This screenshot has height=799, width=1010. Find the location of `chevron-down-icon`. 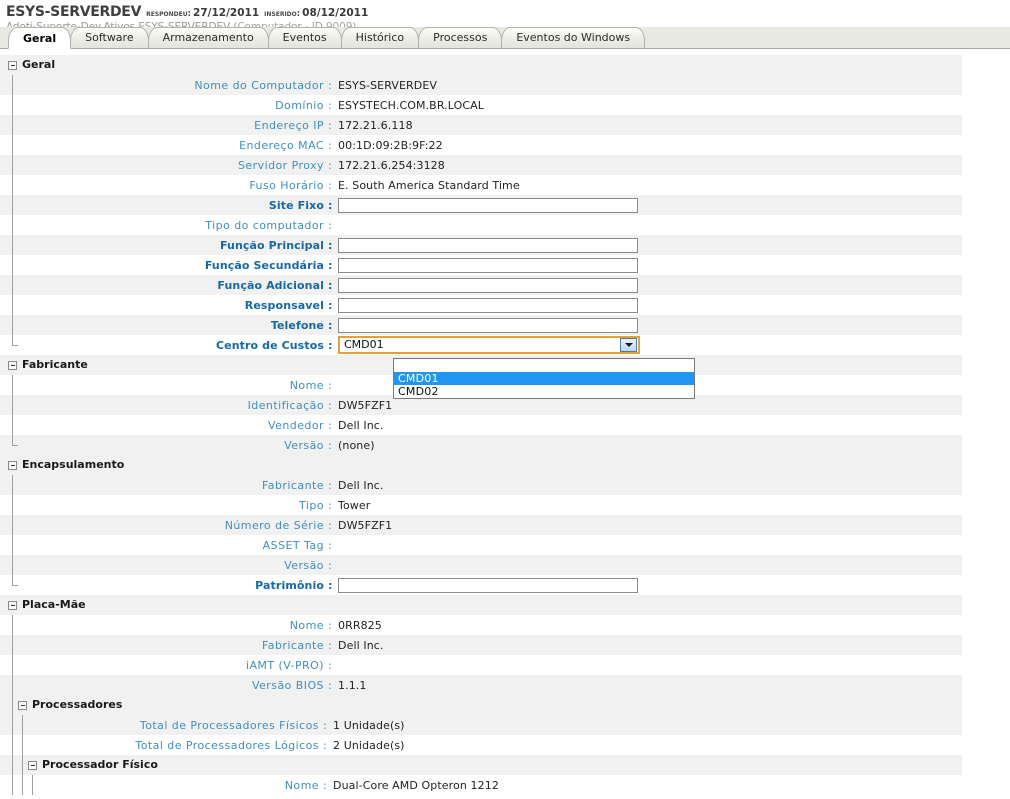

chevron-down-icon is located at coordinates (628, 345).